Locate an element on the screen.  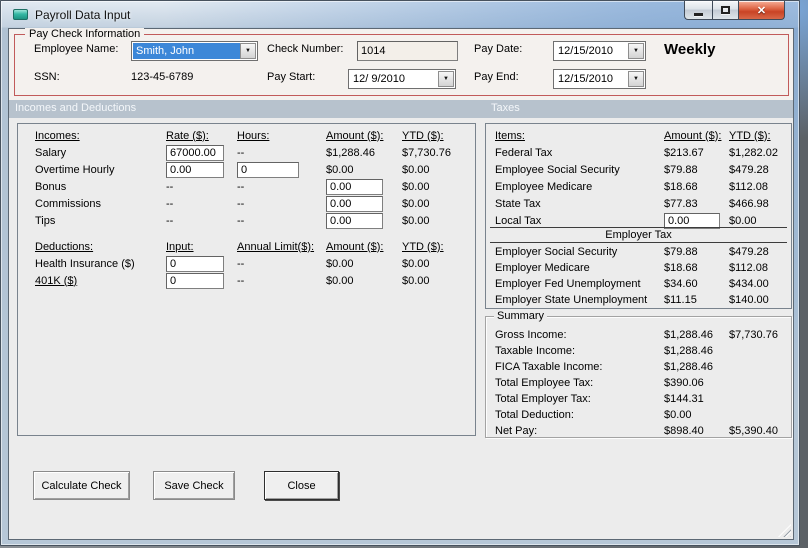
resize-grip-icon is located at coordinates (784, 530).